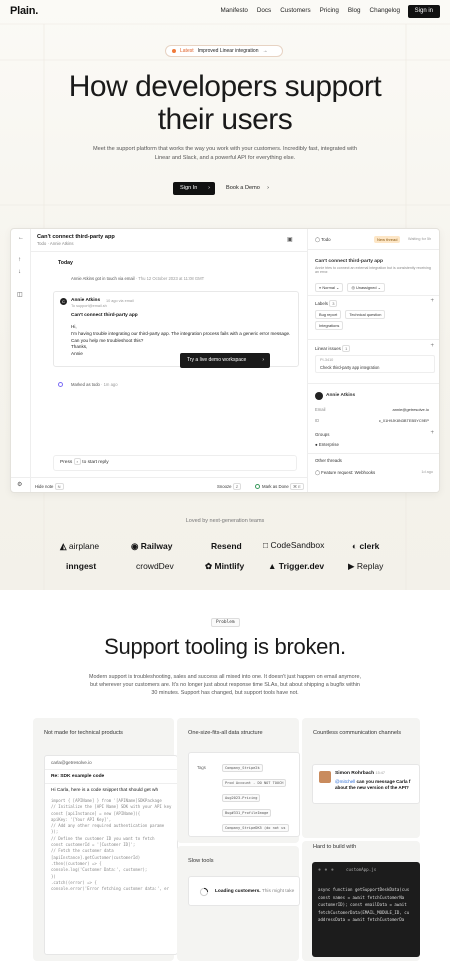 Image resolution: width=450 pixels, height=961 pixels. I want to click on other-thread-label: Feature request: Webhooks, so click(348, 472).